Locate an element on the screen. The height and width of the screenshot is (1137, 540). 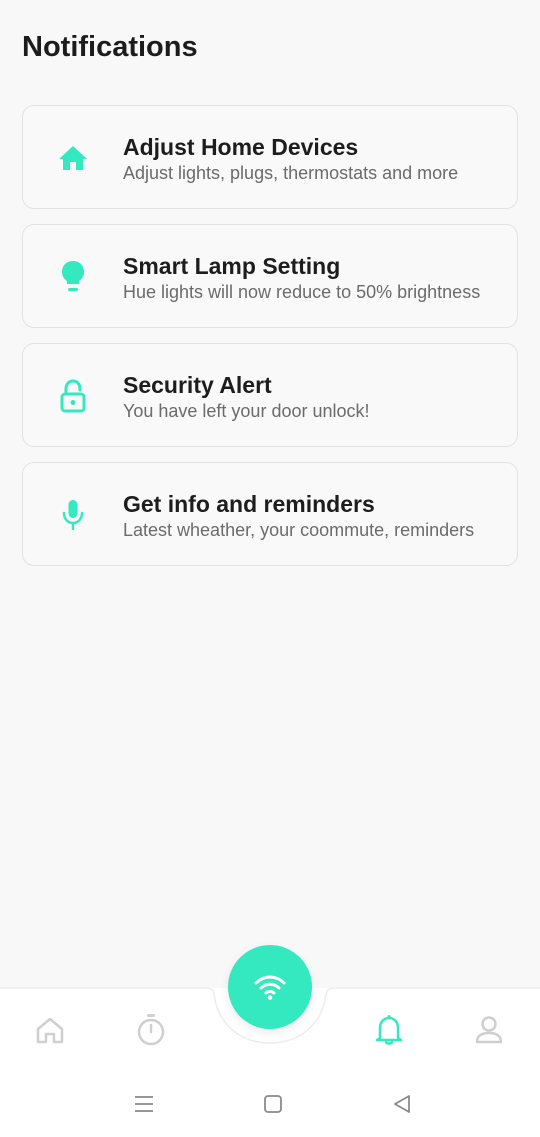
timer-icon is located at coordinates (151, 1030).